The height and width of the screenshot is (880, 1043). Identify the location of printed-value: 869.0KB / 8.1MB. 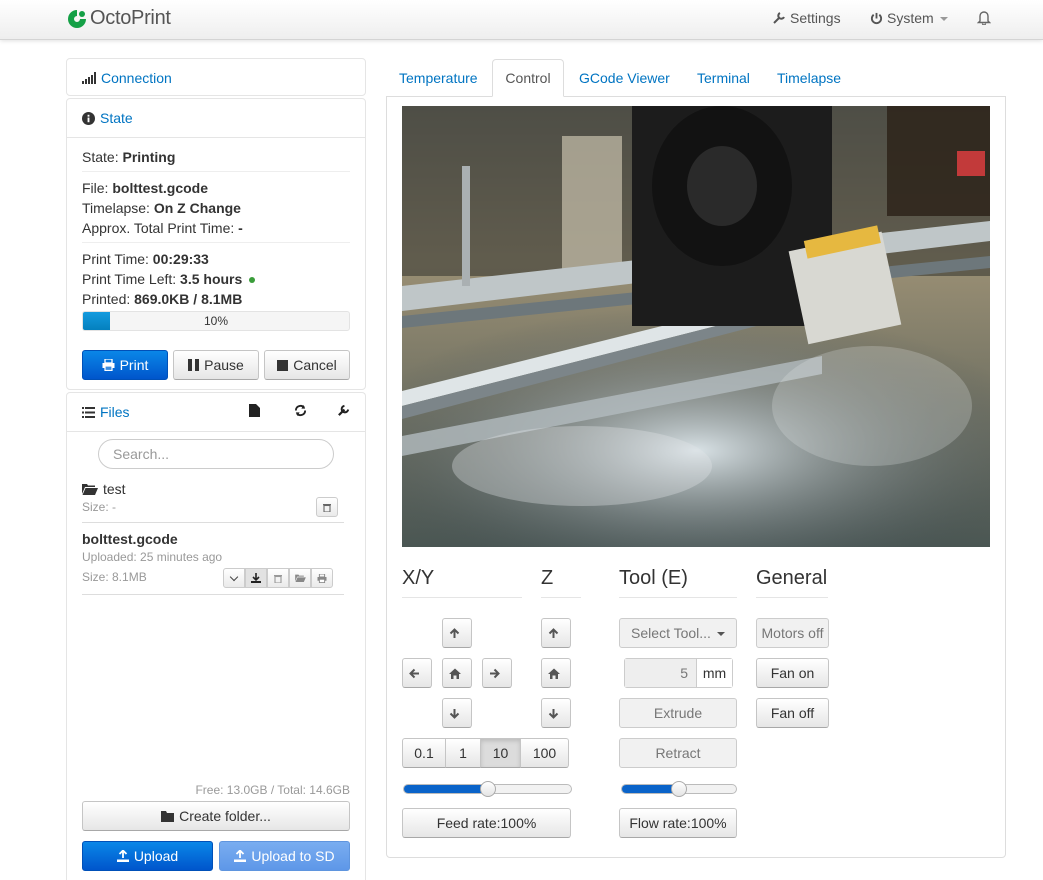
(188, 299).